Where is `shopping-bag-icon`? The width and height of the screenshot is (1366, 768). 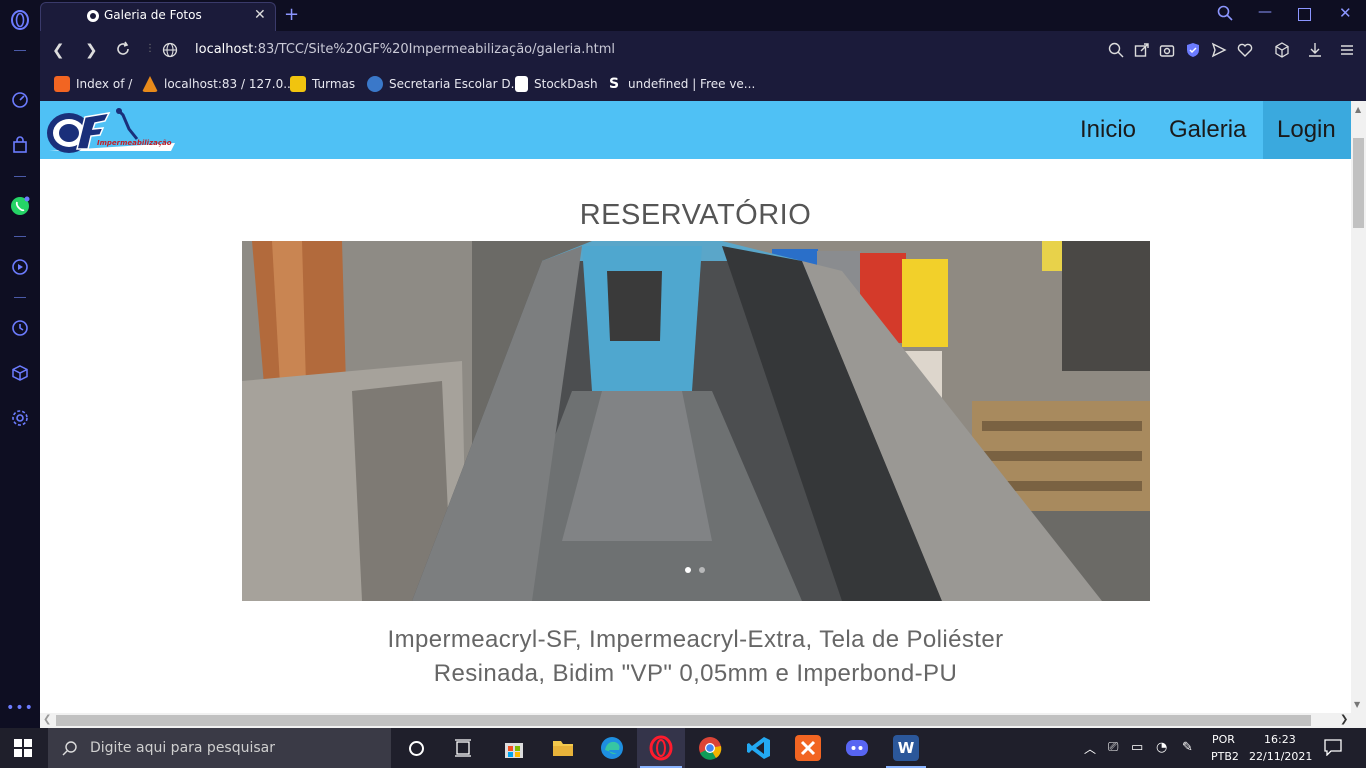
shopping-bag-icon is located at coordinates (20, 145).